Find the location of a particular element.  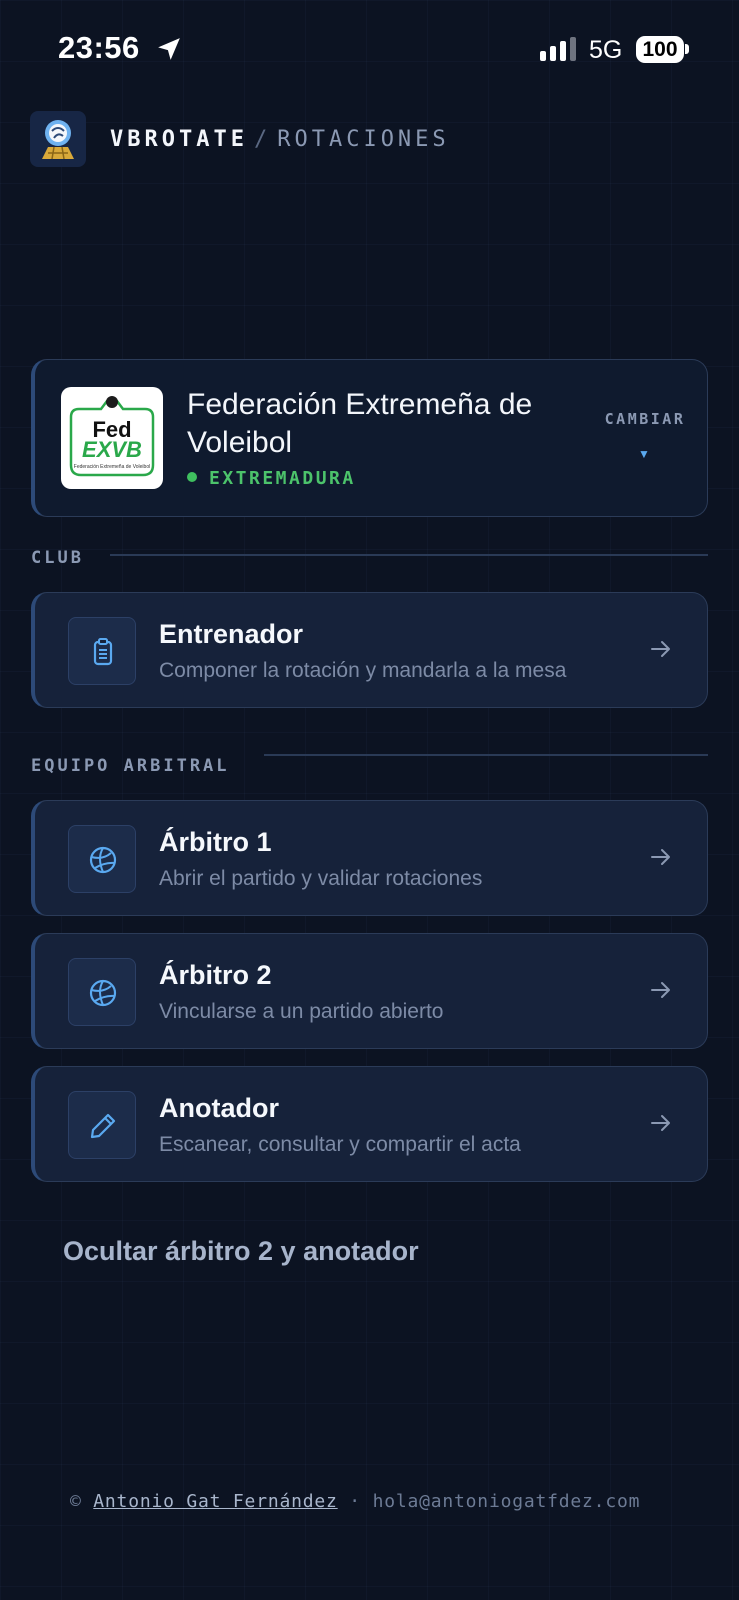

change-federation-button: CAMBIAR is located at coordinates (645, 419).